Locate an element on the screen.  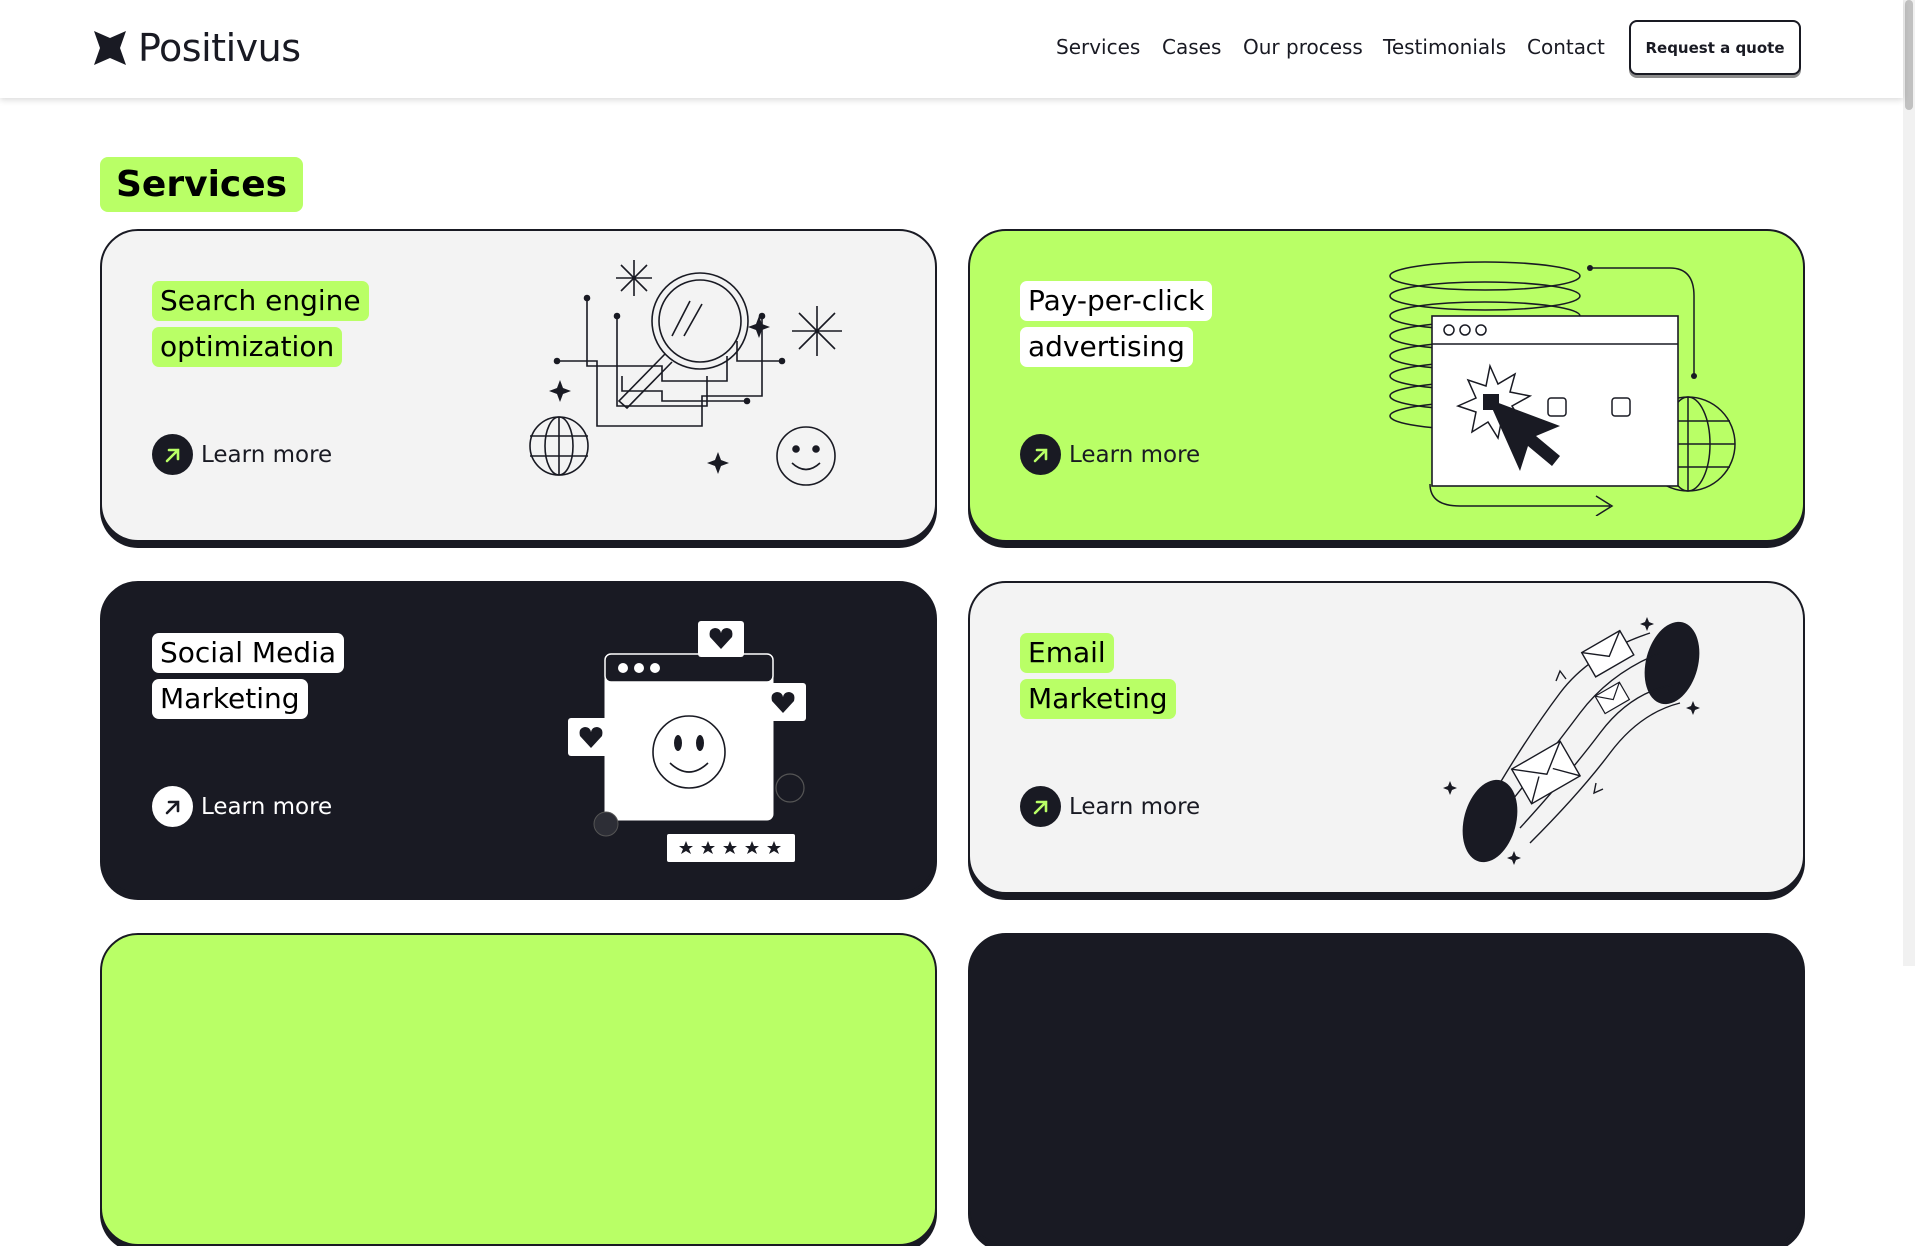
card-title: Search engine optimization is located at coordinates (260, 327).